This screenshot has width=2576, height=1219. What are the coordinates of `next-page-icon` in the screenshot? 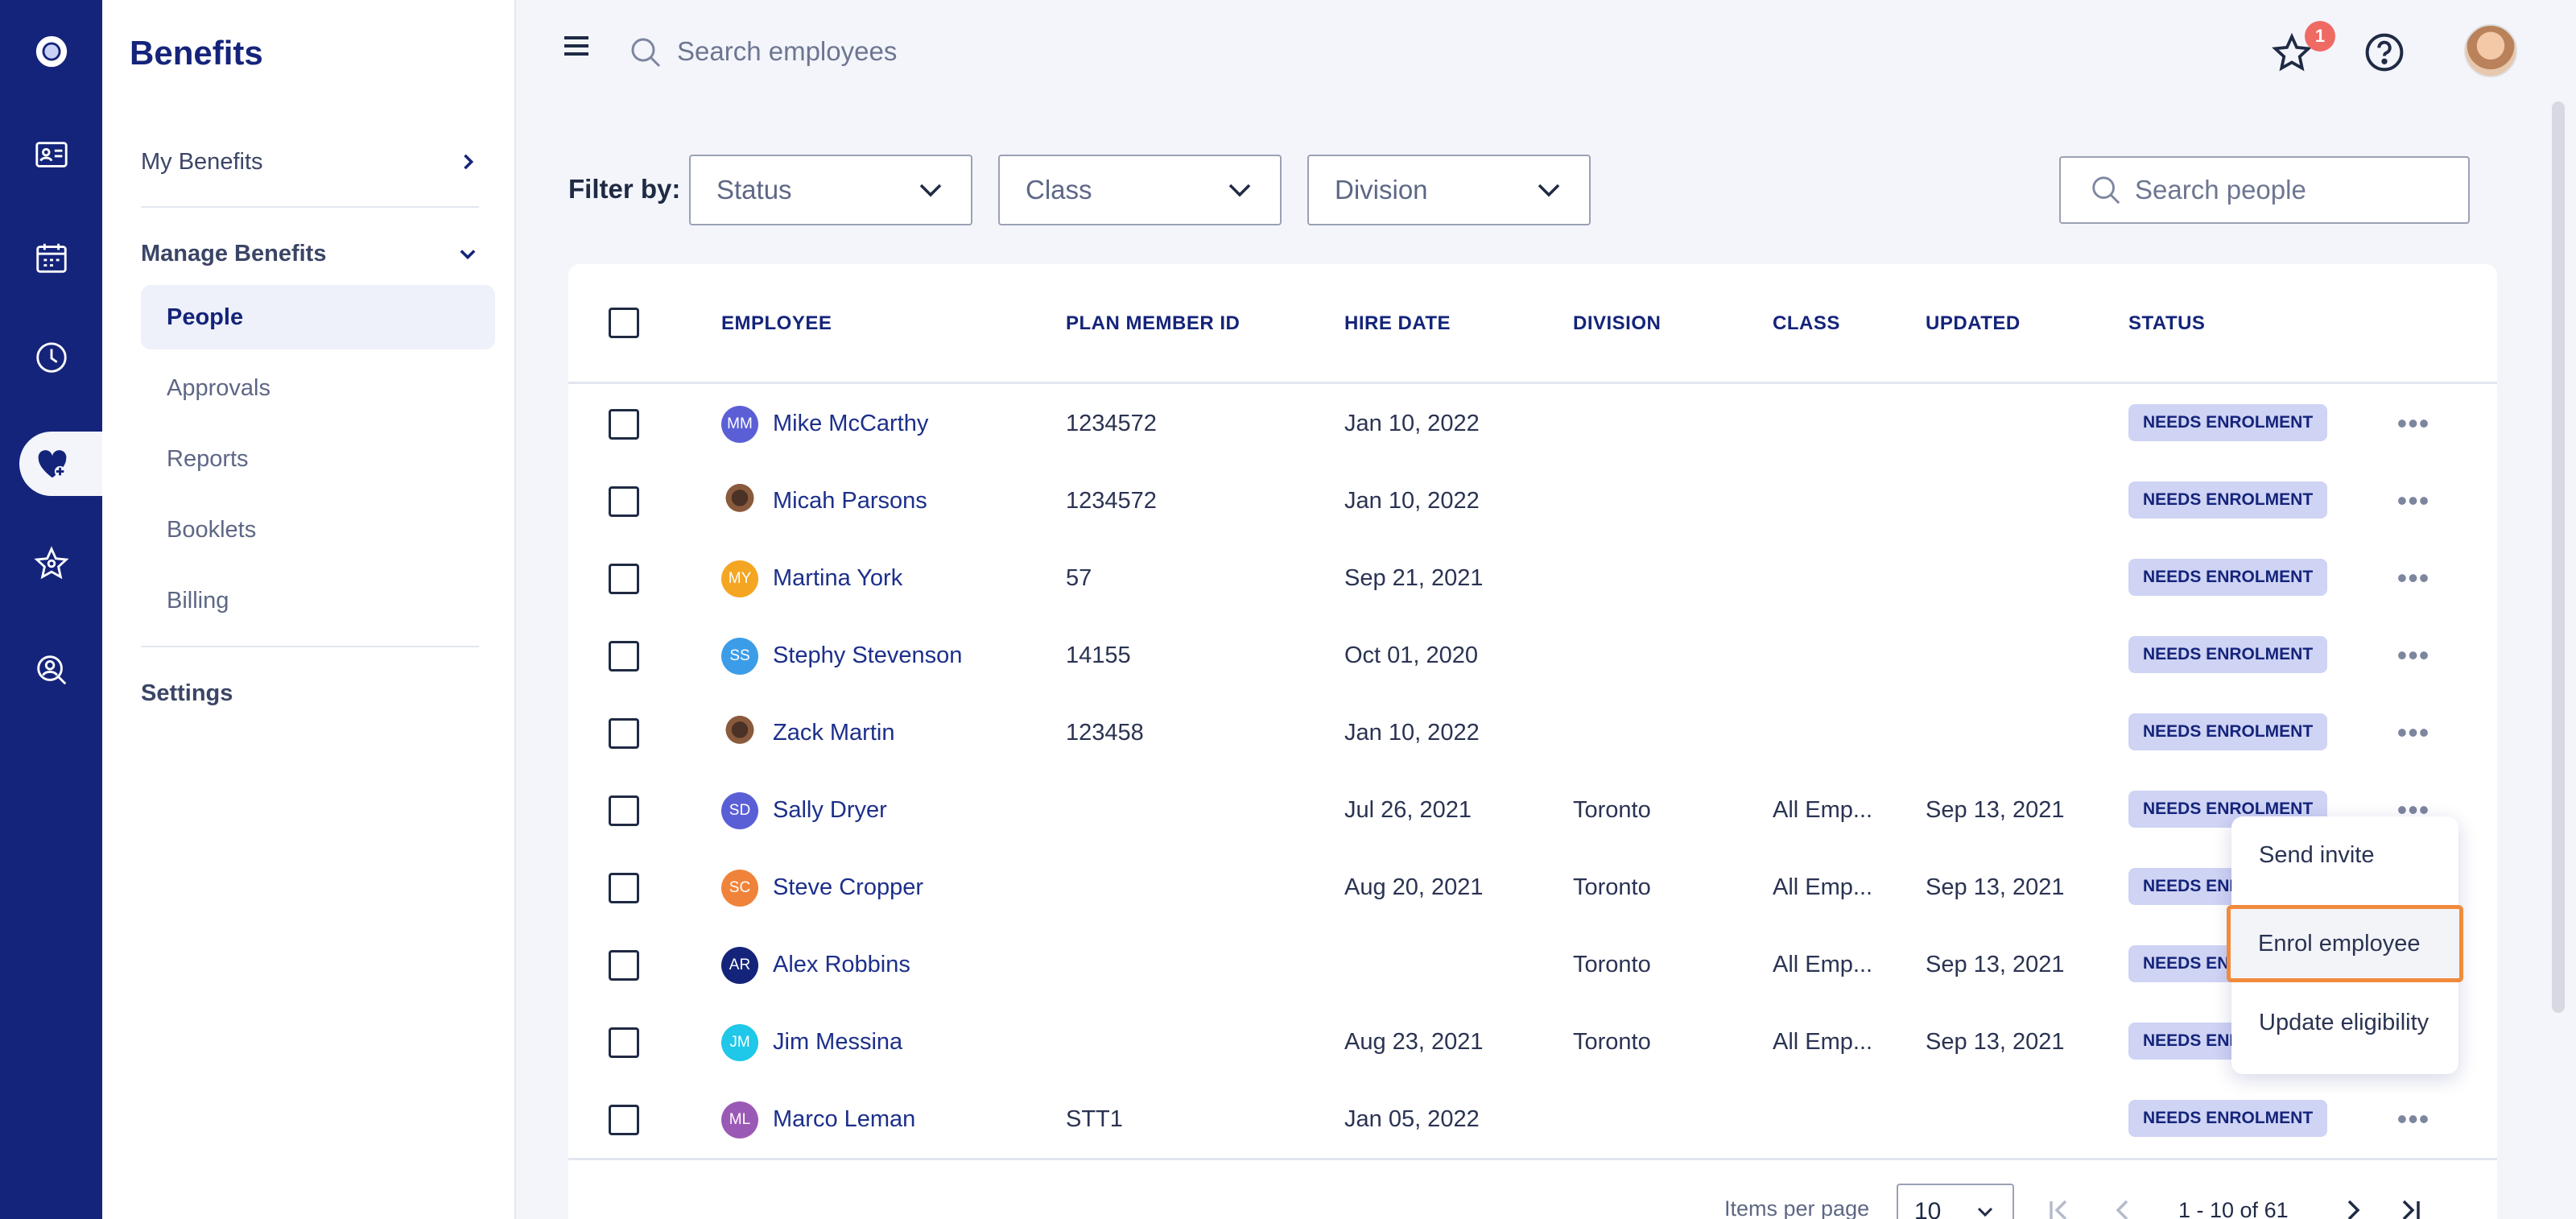 It's located at (2353, 1206).